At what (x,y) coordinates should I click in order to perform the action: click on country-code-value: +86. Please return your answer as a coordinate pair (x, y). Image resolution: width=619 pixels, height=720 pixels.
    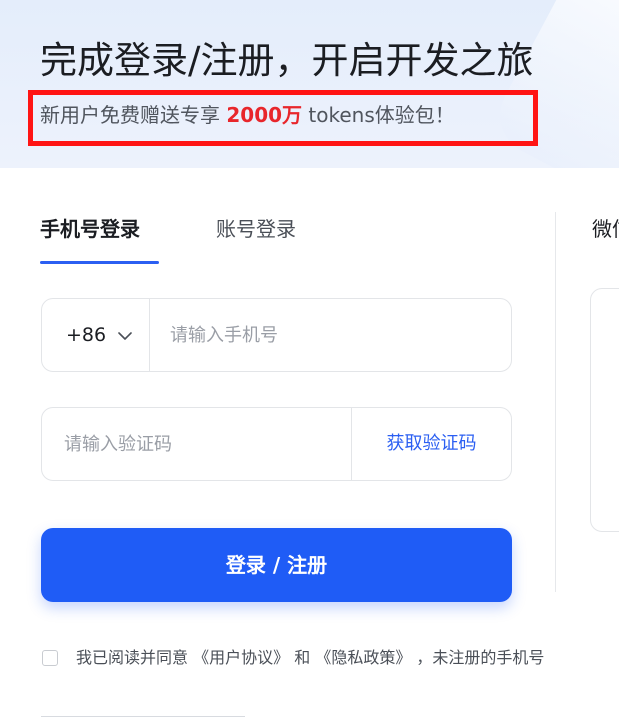
    Looking at the image, I should click on (86, 335).